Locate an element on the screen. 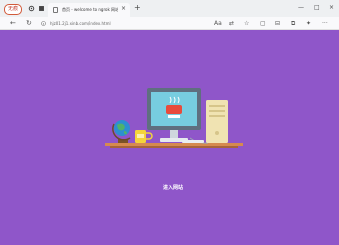  globe-icon is located at coordinates (121, 131).